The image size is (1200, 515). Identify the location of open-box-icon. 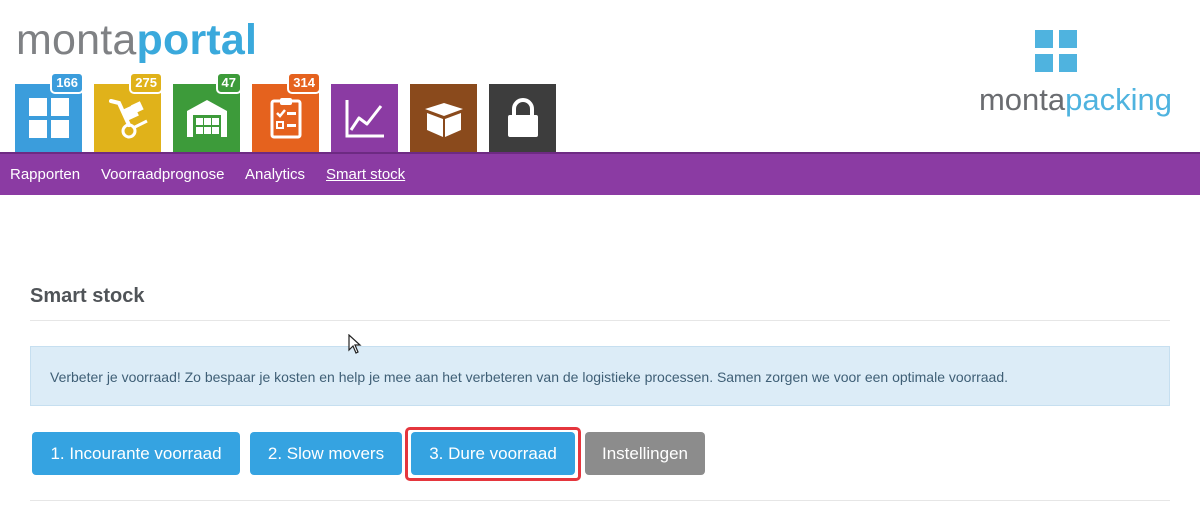
(443, 120).